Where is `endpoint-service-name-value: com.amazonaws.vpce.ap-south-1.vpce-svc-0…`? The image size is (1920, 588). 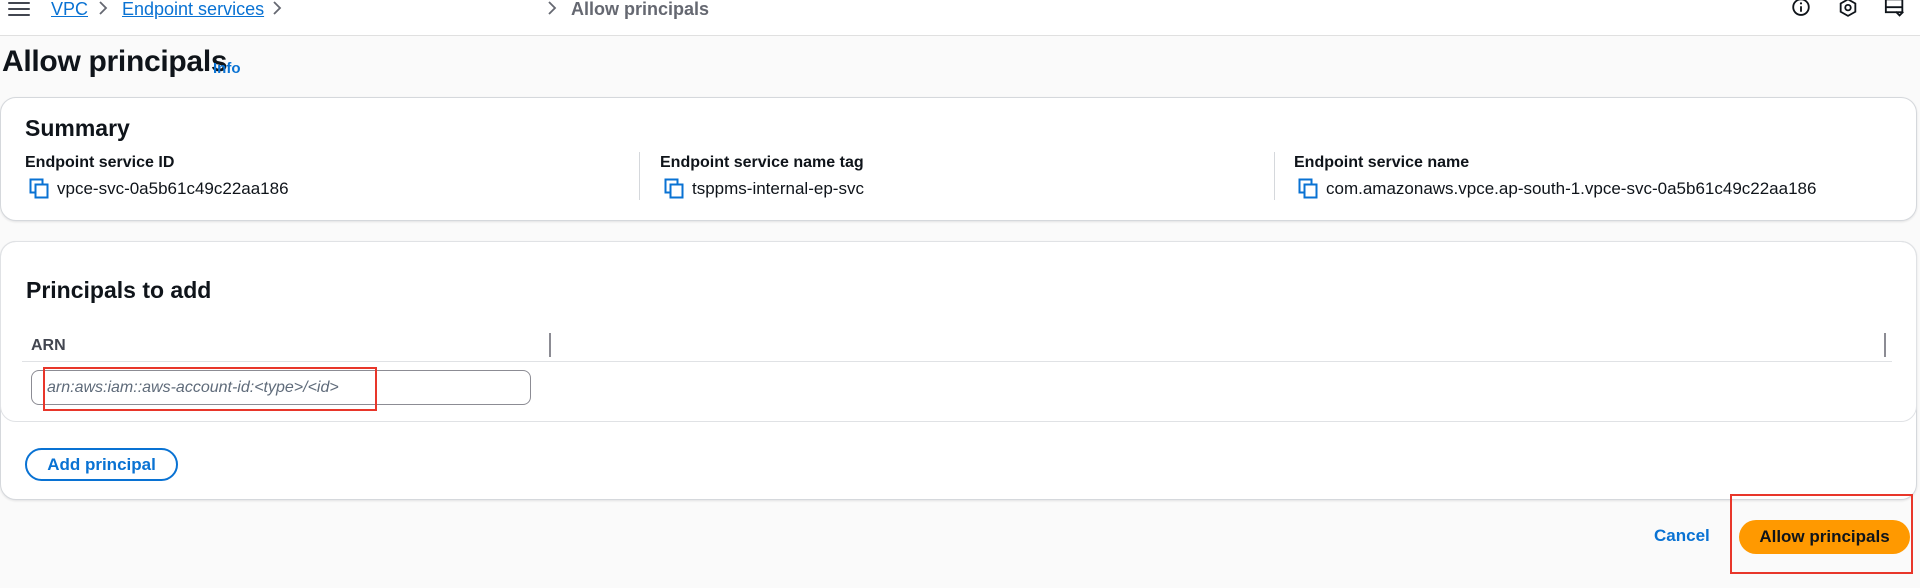
endpoint-service-name-value: com.amazonaws.vpce.ap-south-1.vpce-svc-0… is located at coordinates (1571, 188).